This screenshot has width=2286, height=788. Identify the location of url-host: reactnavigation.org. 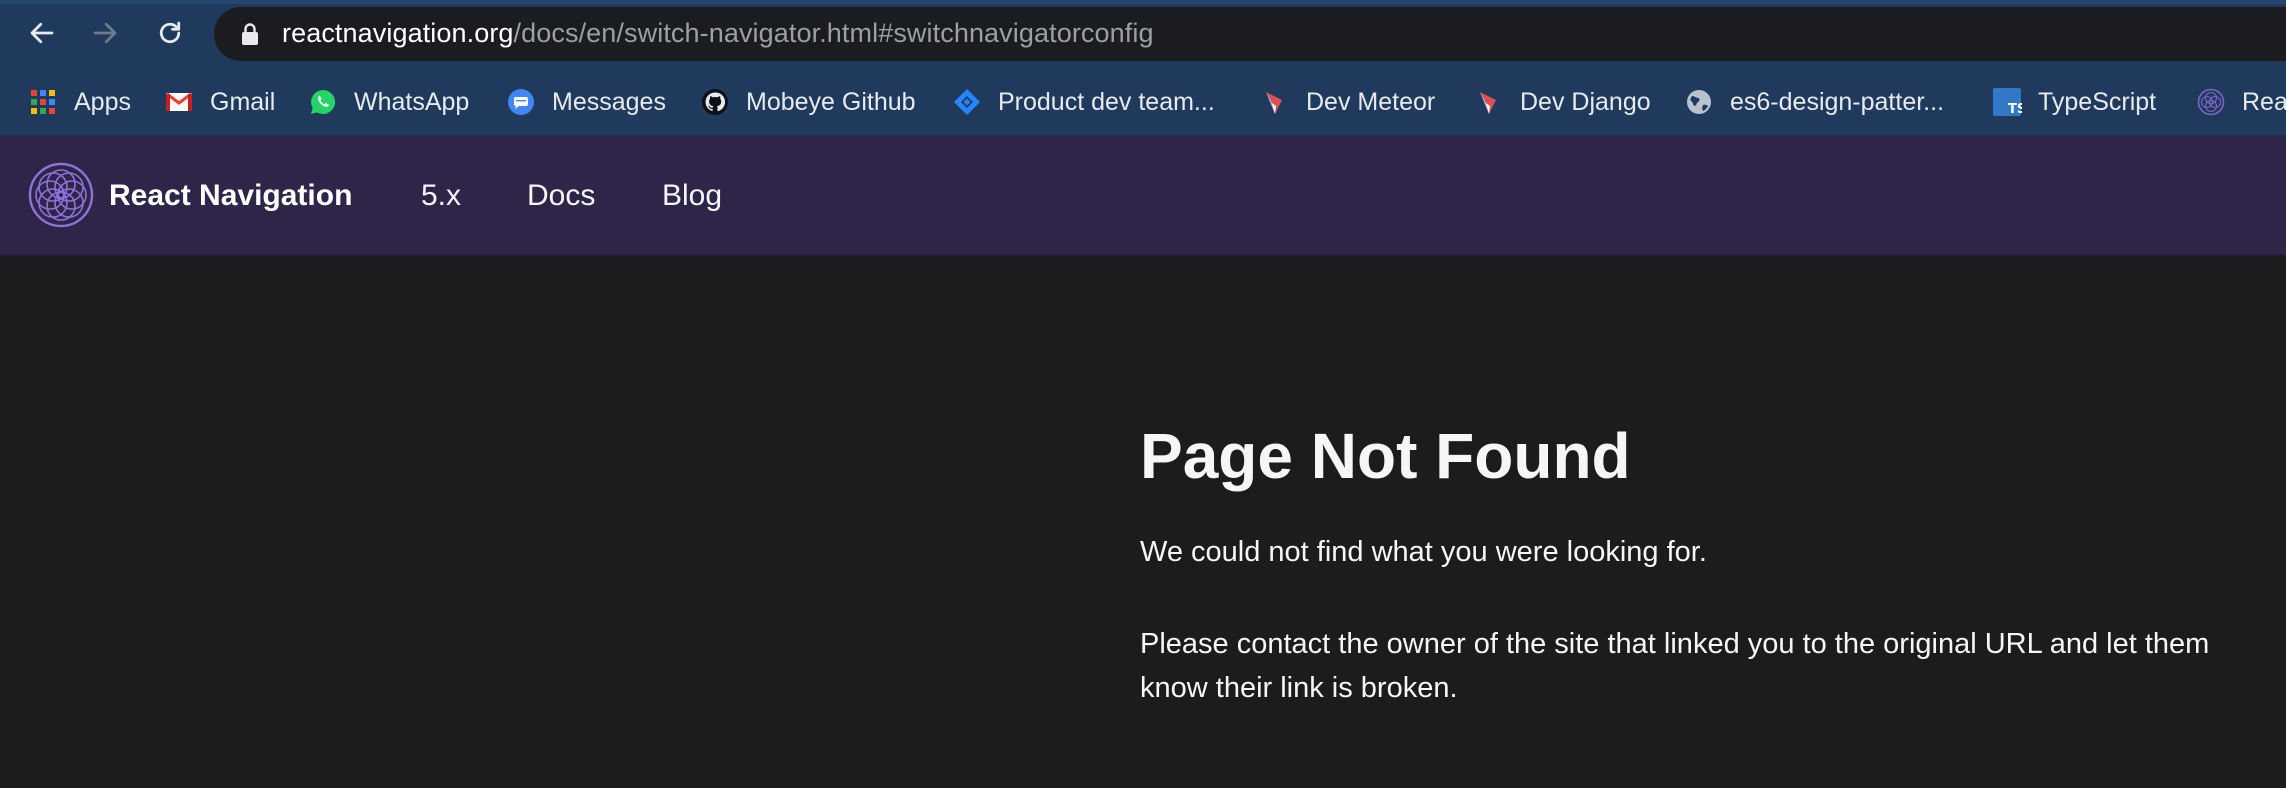
(398, 33).